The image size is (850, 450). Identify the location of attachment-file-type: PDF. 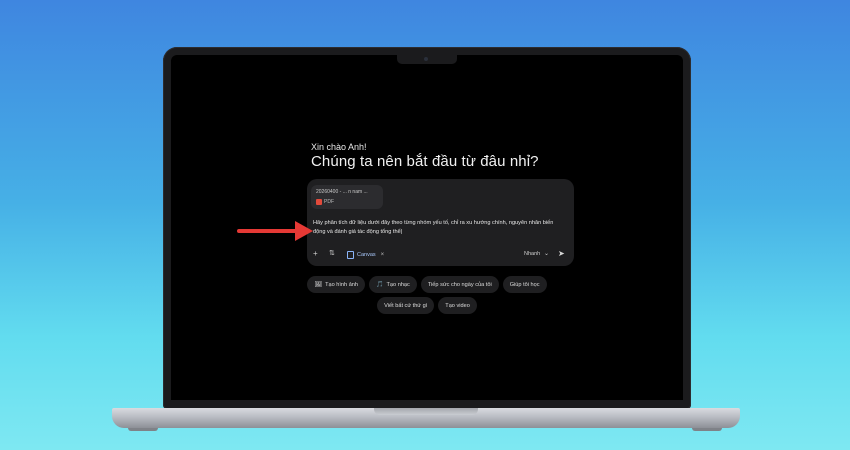
(329, 202).